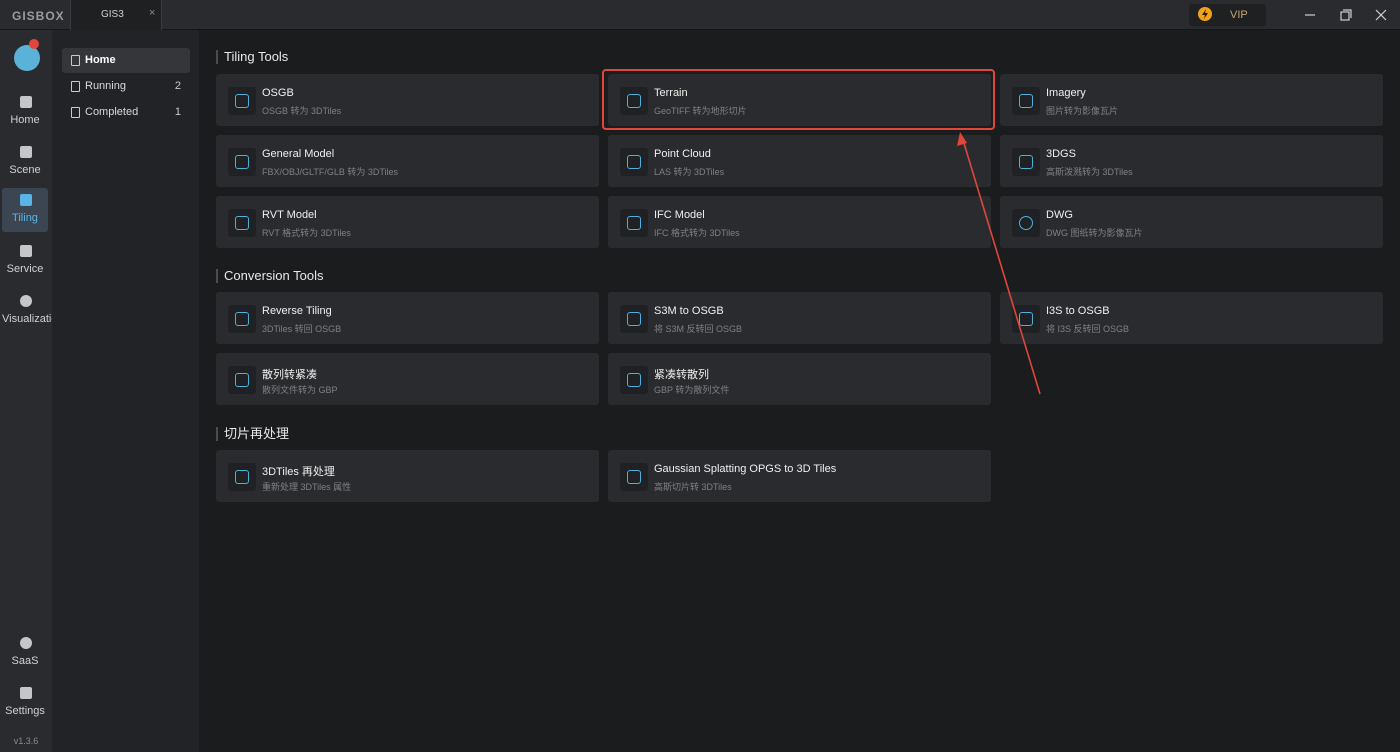 The image size is (1400, 752). What do you see at coordinates (33, 311) in the screenshot?
I see `sidebar-item-visualization: Visualization` at bounding box center [33, 311].